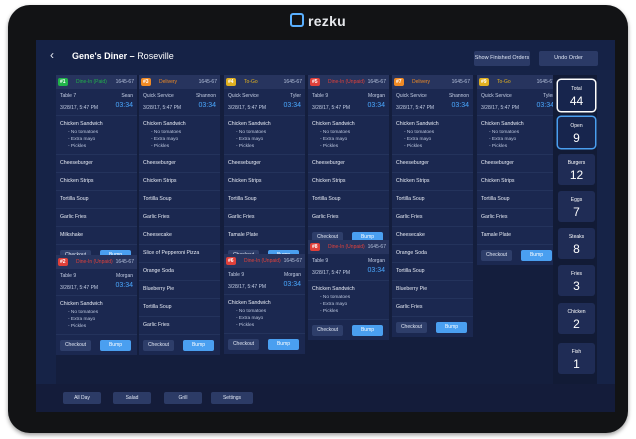  What do you see at coordinates (52, 55) in the screenshot?
I see `back-chevron-icon: ‹` at bounding box center [52, 55].